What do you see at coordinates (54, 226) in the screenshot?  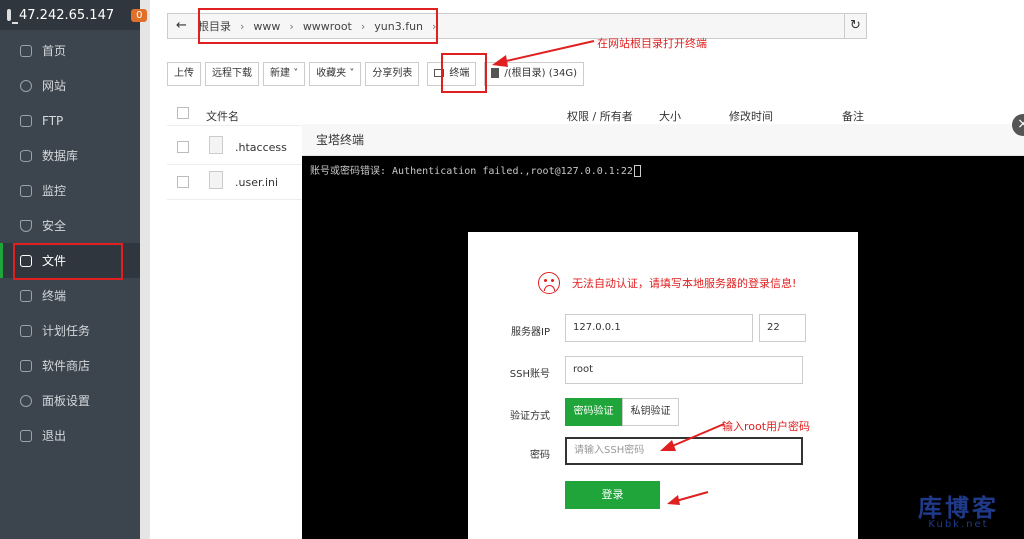 I see `sidebar-item-label: 安全` at bounding box center [54, 226].